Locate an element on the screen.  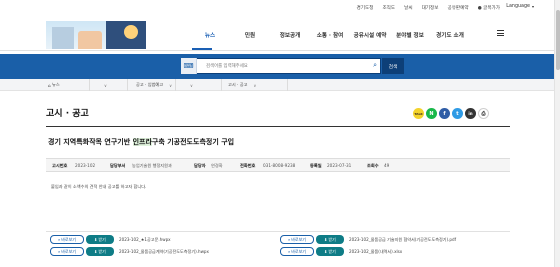
menu-icon is located at coordinates (500, 33).